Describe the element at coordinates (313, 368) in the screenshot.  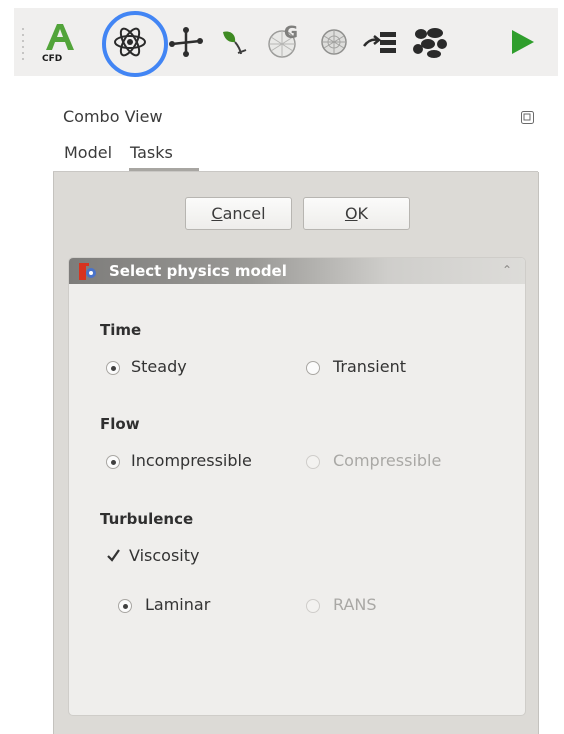
I see `transient-radio` at that location.